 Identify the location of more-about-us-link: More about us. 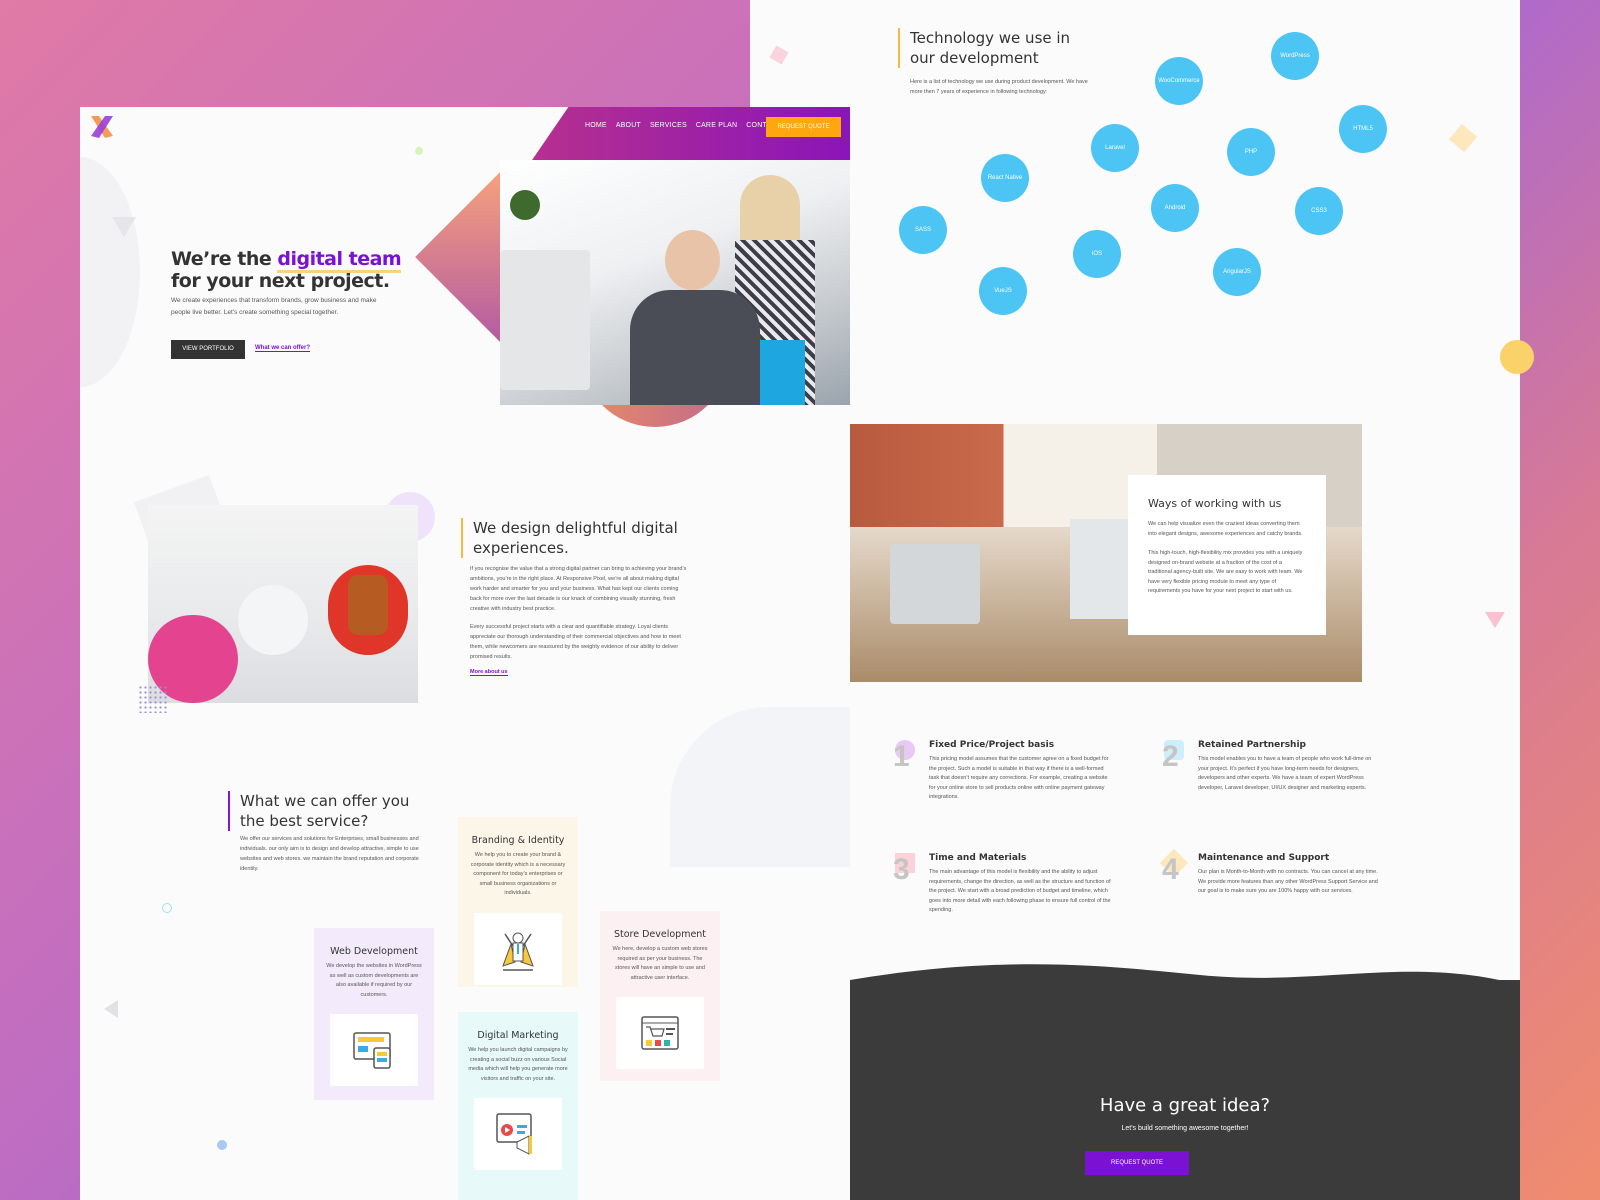
(489, 672).